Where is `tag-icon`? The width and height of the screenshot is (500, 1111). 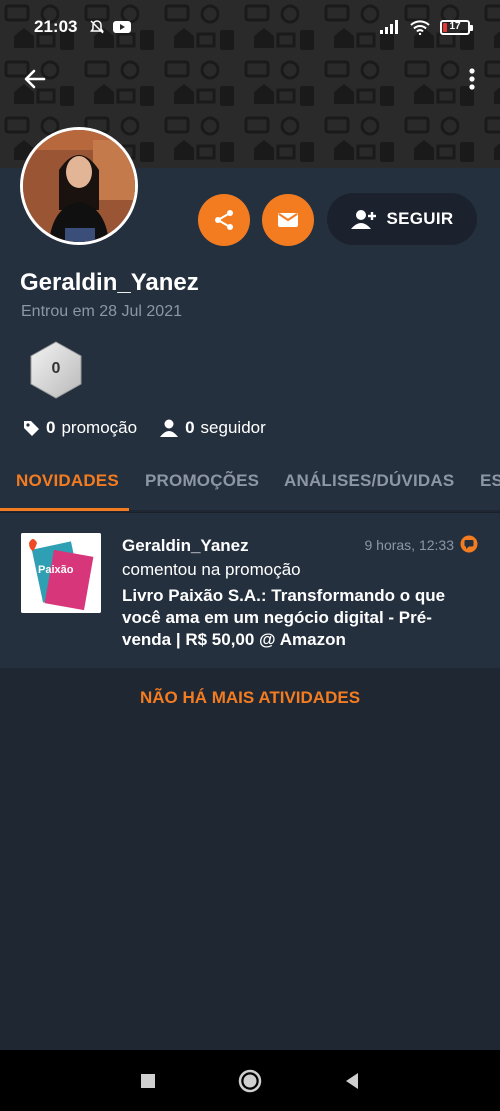
tag-icon is located at coordinates (31, 428).